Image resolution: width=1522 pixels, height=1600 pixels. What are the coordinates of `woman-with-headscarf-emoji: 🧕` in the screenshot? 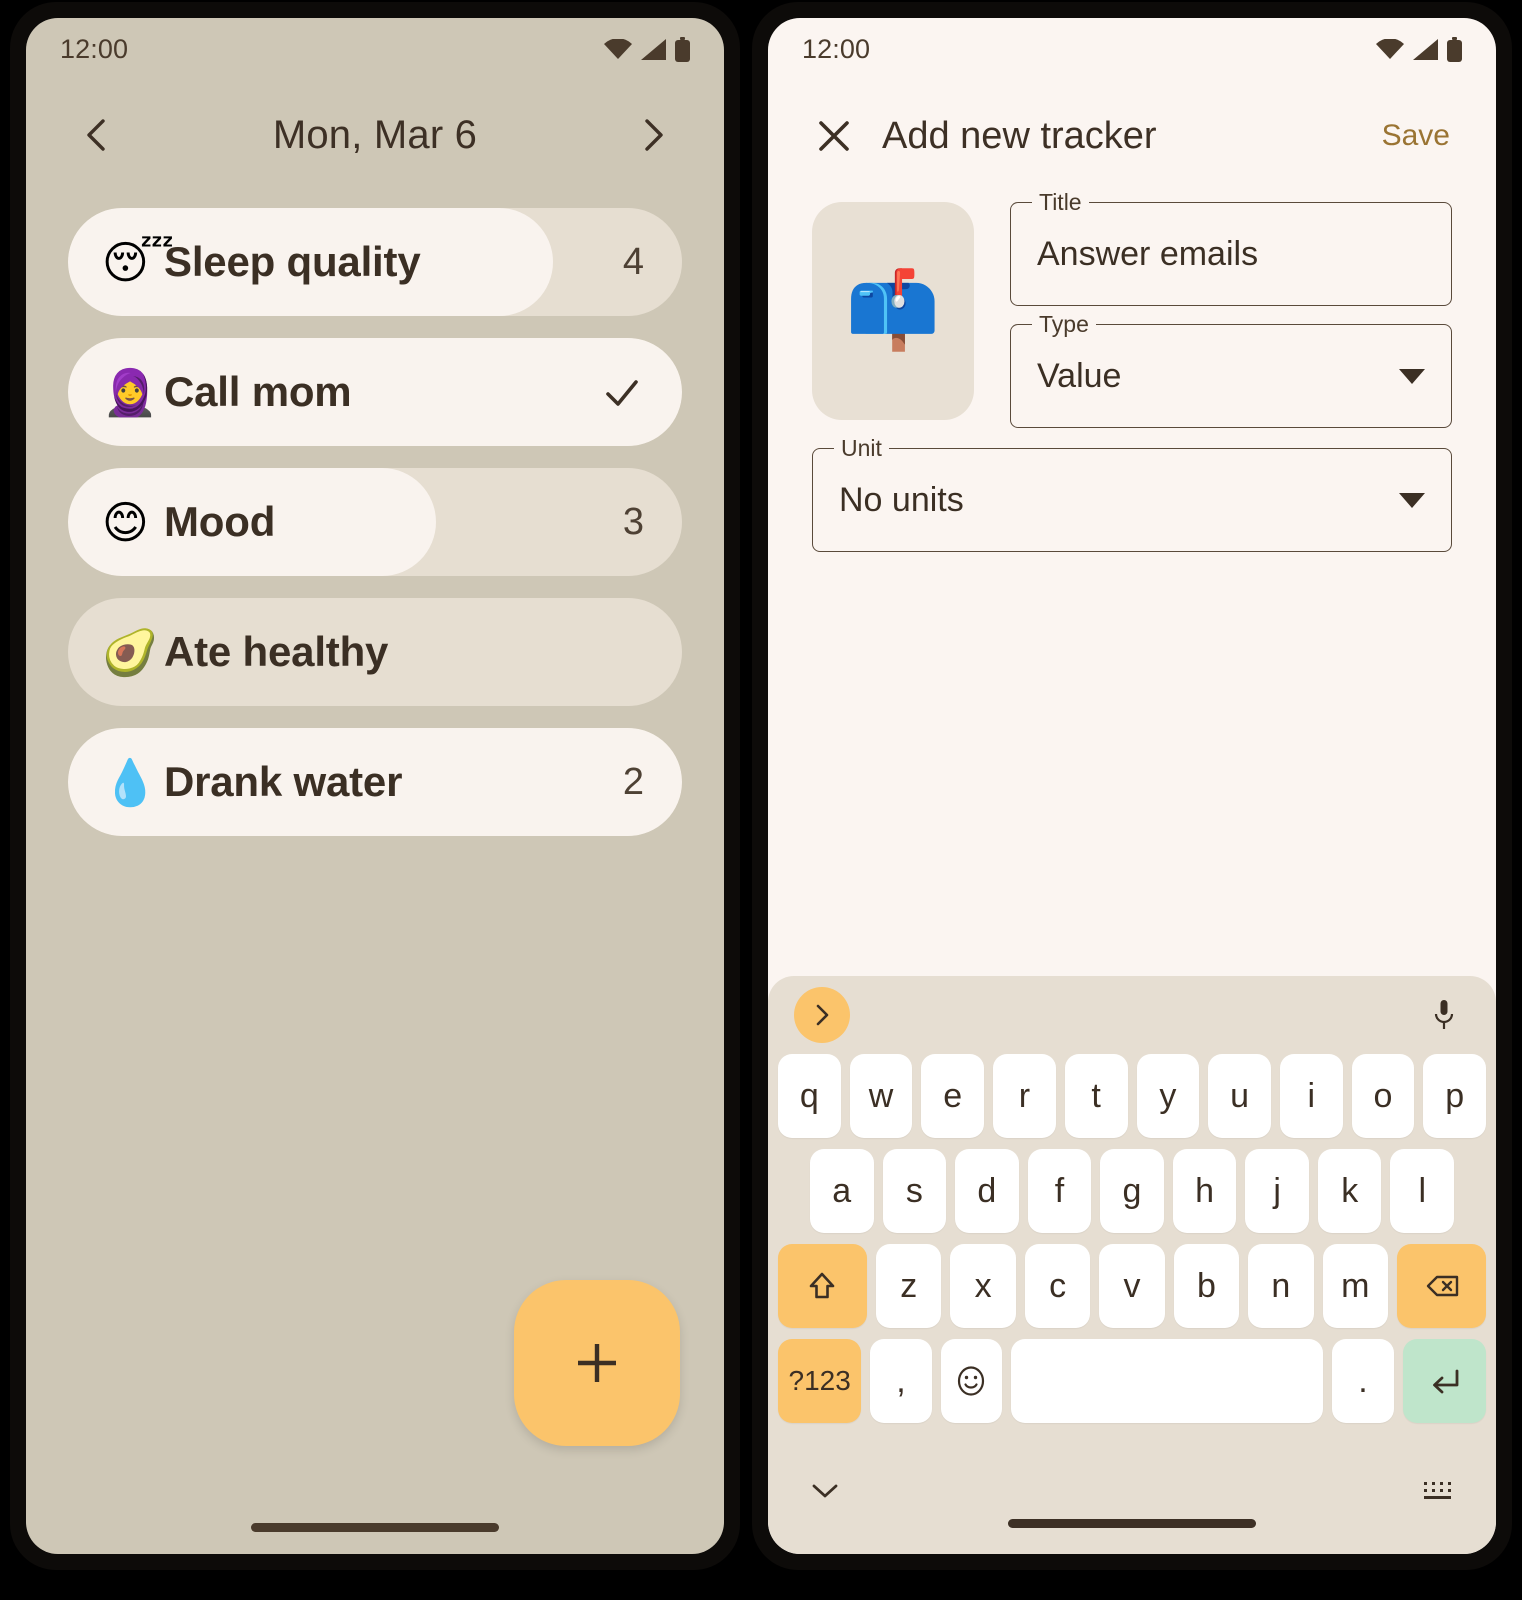 It's located at (130, 392).